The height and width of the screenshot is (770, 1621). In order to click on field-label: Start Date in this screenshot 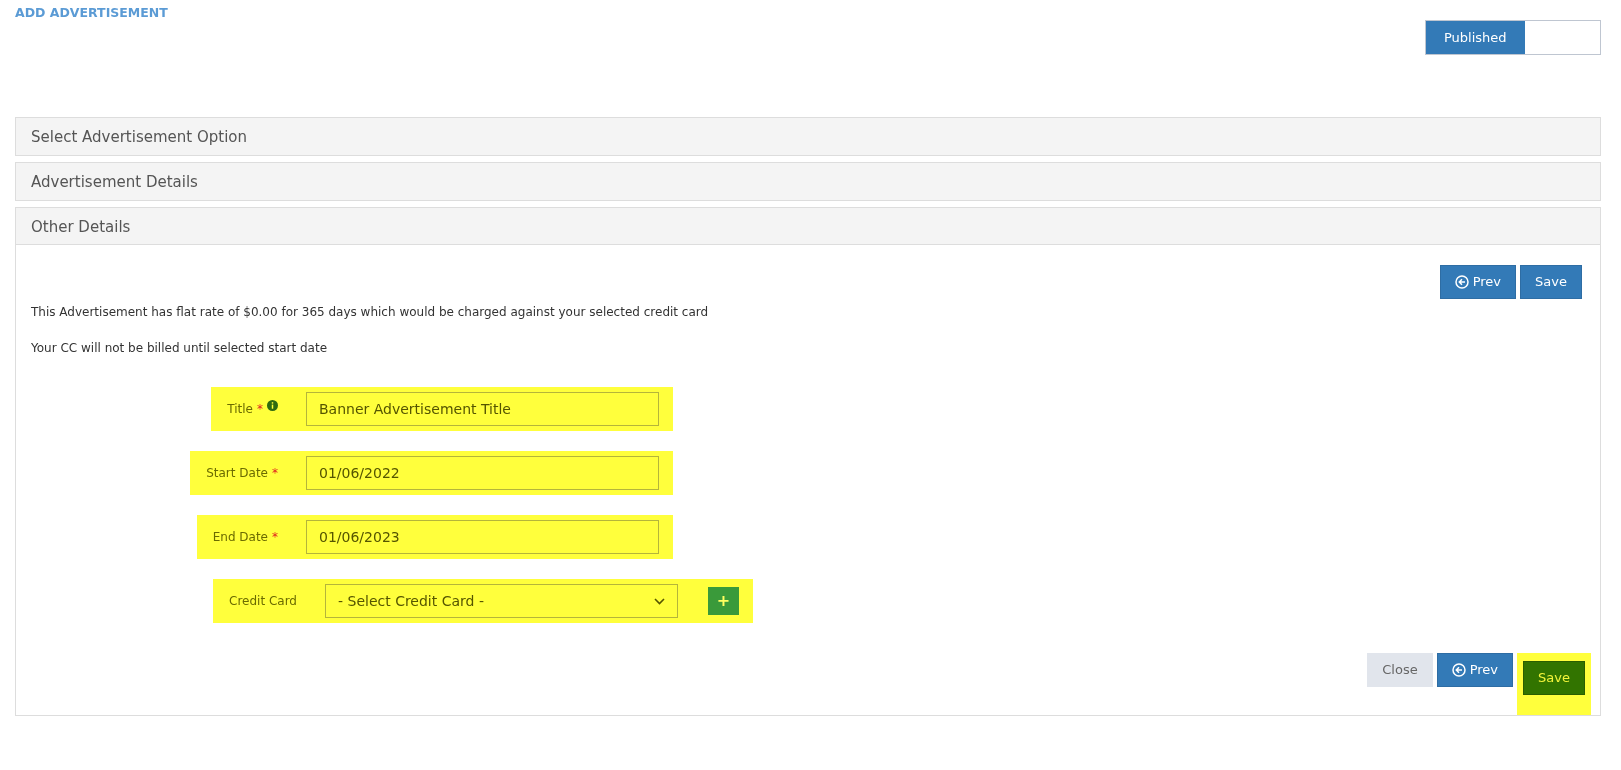, I will do `click(237, 473)`.